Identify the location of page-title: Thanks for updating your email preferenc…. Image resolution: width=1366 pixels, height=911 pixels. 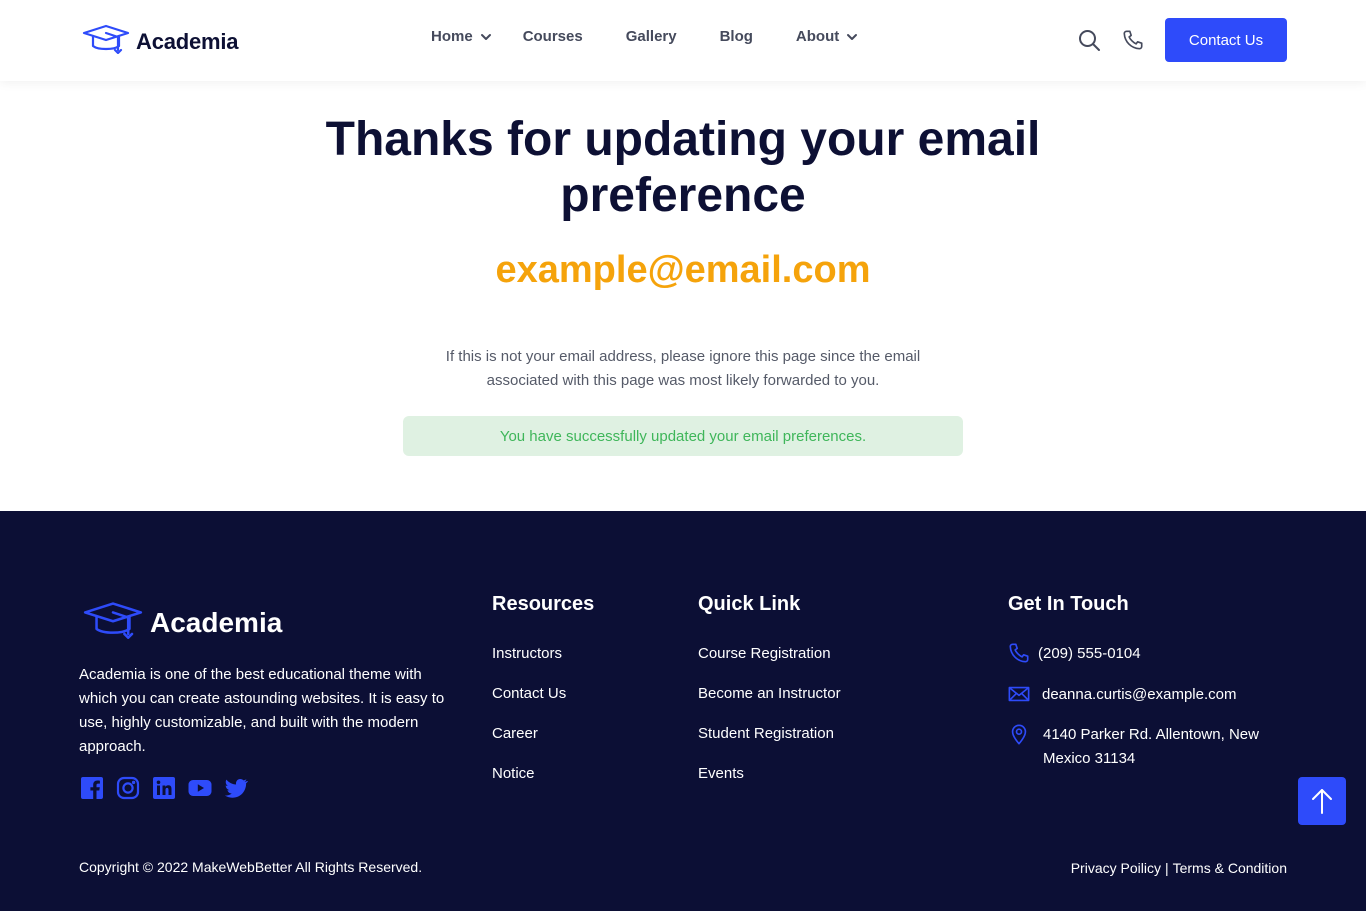
(683, 167).